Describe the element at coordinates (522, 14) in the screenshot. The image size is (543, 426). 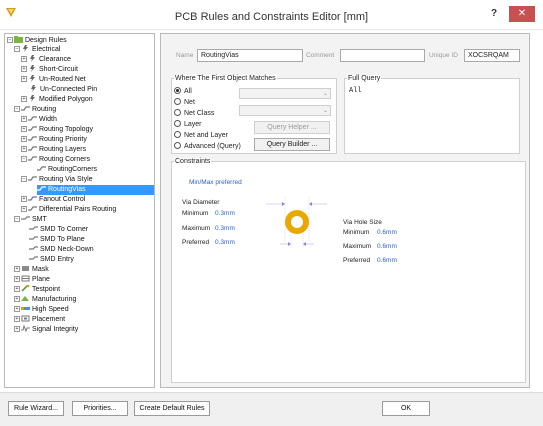
I see `close-button: ✕` at that location.